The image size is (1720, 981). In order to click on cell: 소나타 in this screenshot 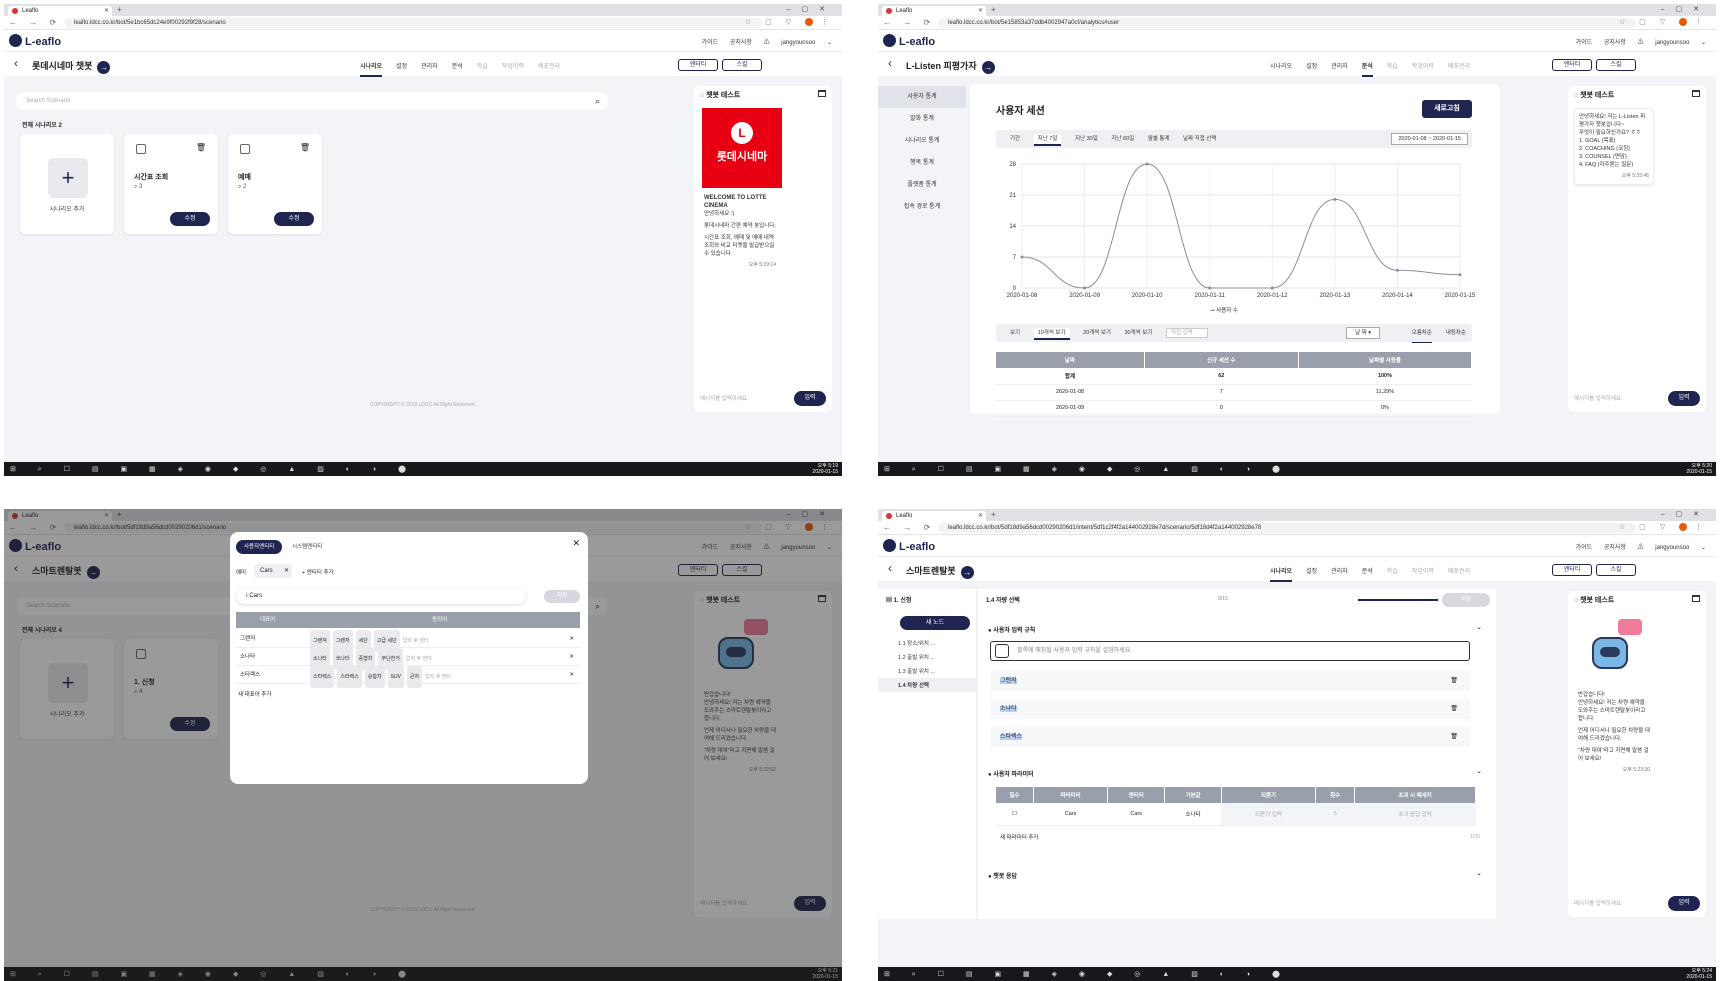, I will do `click(1193, 814)`.